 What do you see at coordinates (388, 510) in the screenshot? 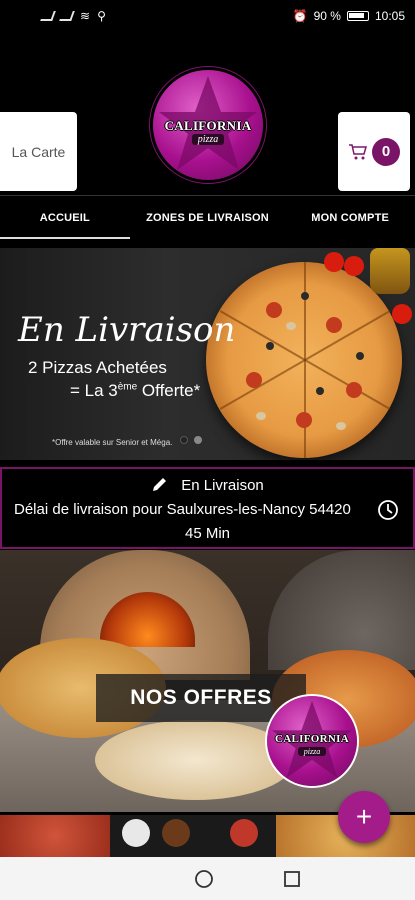
I see `clock-icon` at bounding box center [388, 510].